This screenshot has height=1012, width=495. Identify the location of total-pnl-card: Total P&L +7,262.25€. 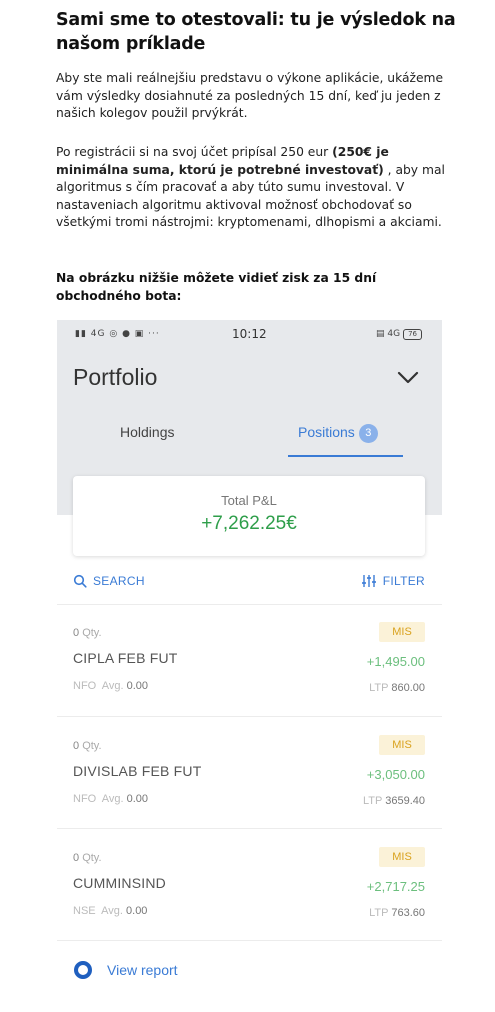
(249, 516).